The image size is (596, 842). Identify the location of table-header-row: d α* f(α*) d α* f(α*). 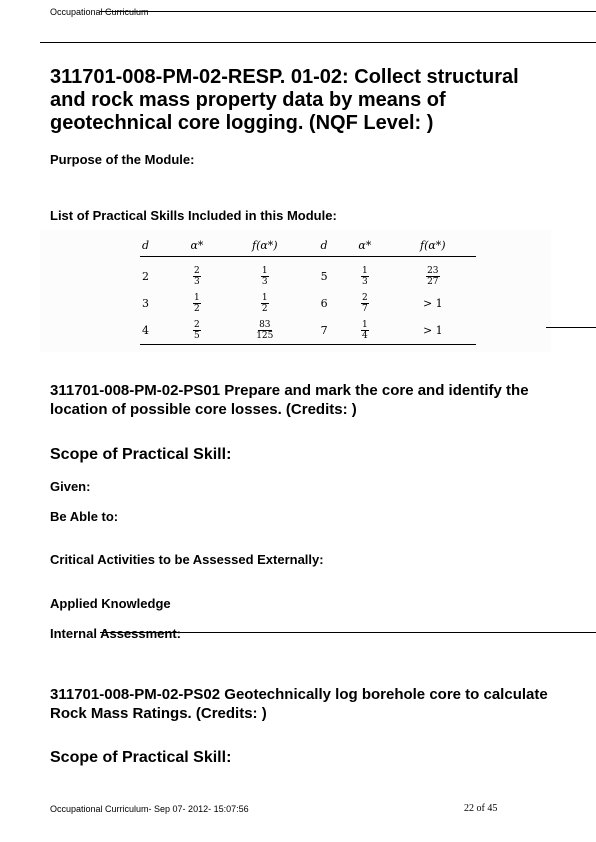
(308, 245).